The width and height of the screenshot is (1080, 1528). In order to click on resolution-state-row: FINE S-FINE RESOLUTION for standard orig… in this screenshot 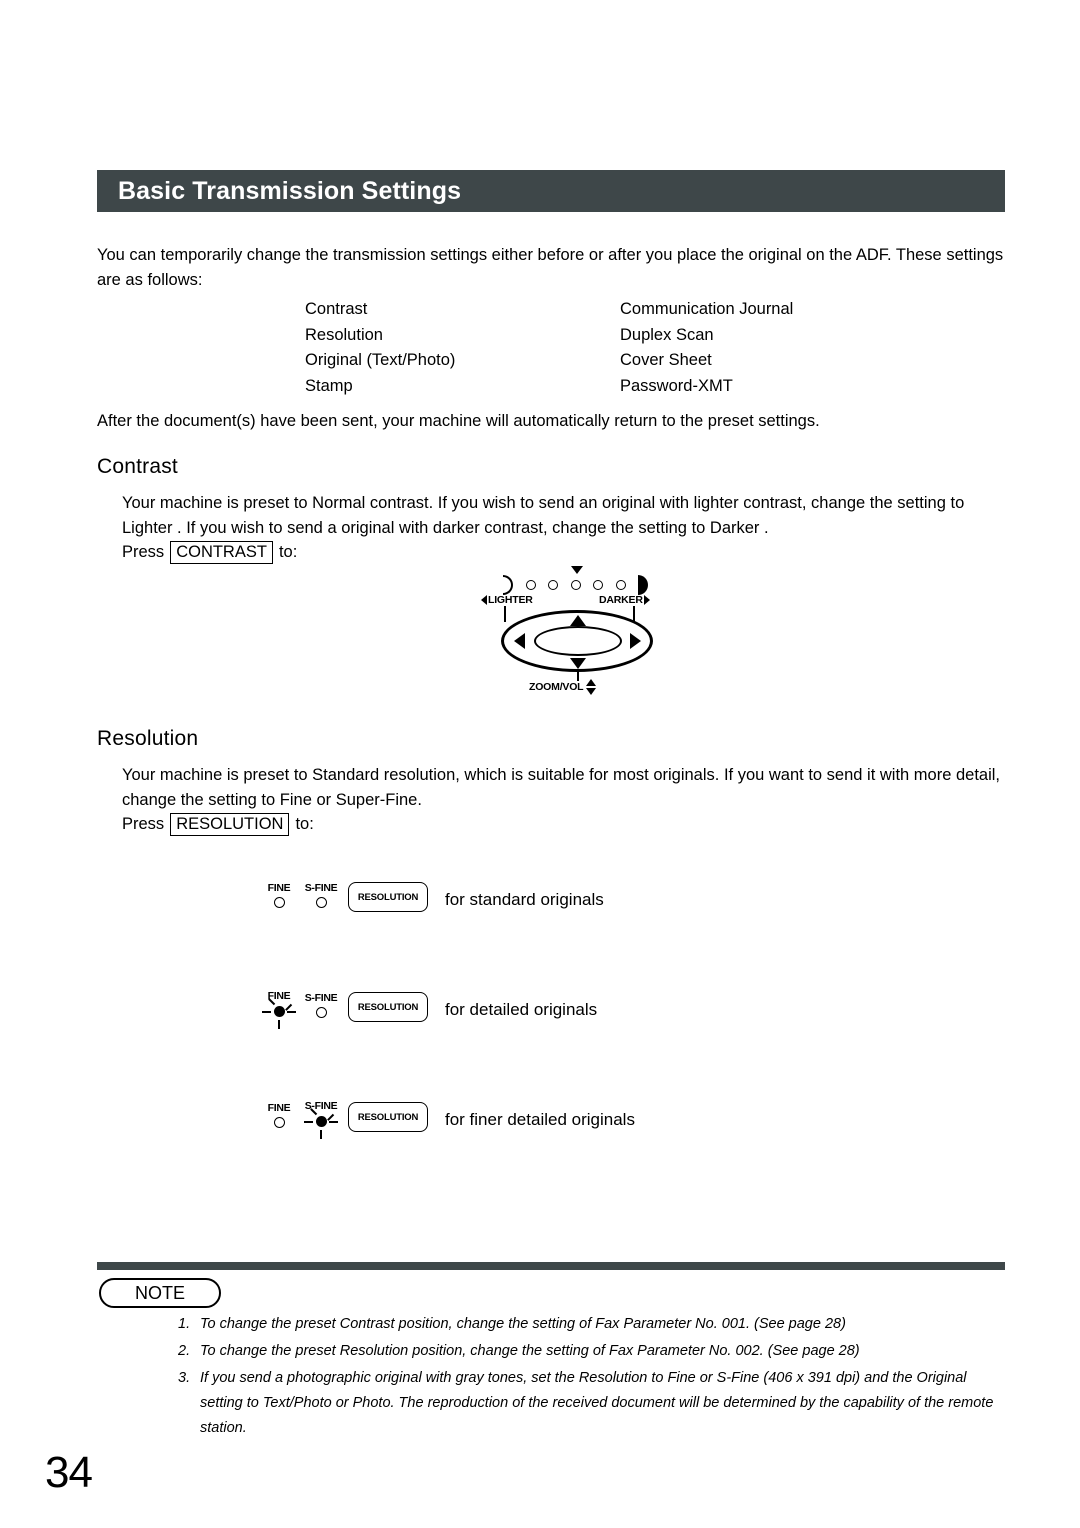, I will do `click(431, 889)`.